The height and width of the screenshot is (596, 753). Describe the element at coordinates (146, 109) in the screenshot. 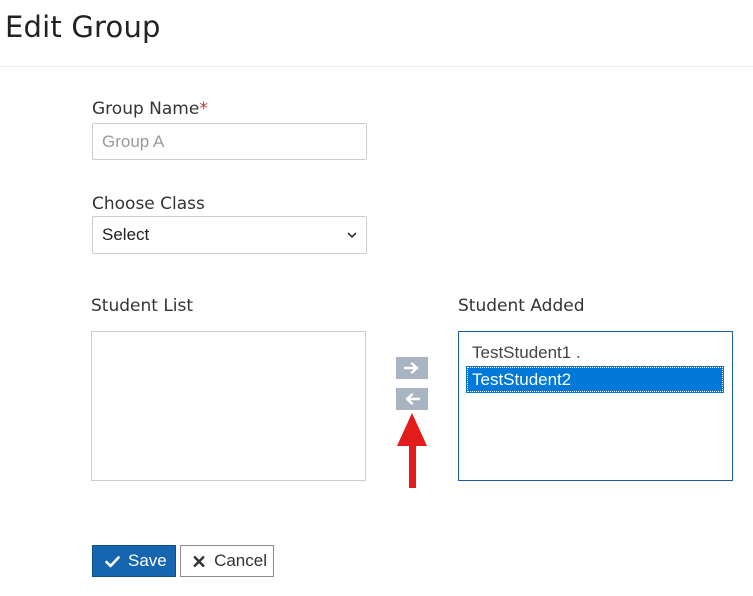

I see `group-name-label-text: Group Name` at that location.